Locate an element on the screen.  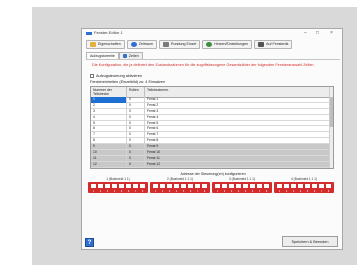
cell-rollen: 0 is located at coordinates (136, 164).